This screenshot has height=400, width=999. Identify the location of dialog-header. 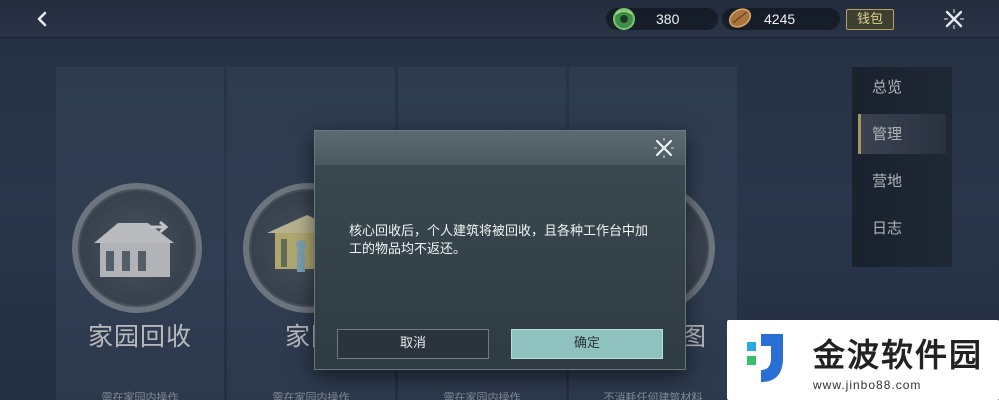
(500, 148).